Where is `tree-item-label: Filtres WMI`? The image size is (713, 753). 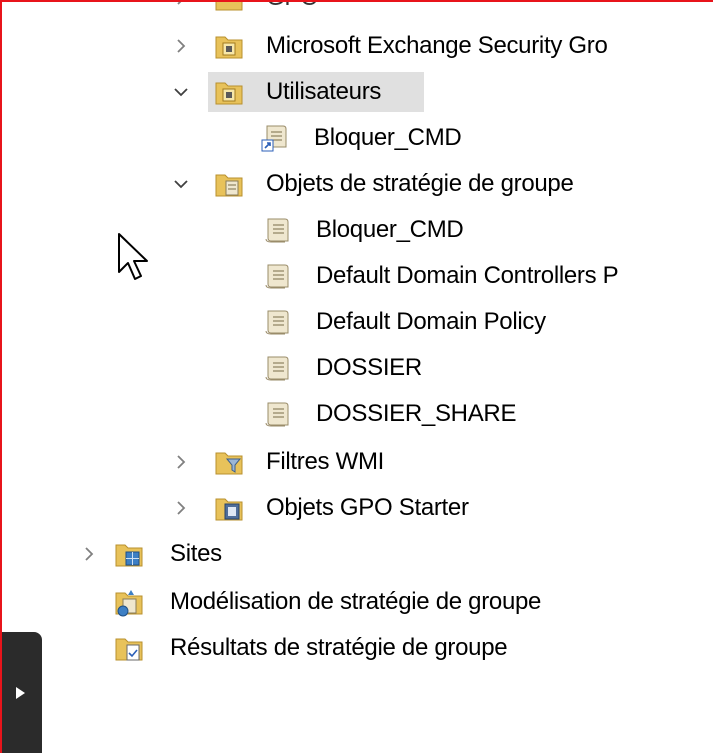
tree-item-label: Filtres WMI is located at coordinates (325, 461).